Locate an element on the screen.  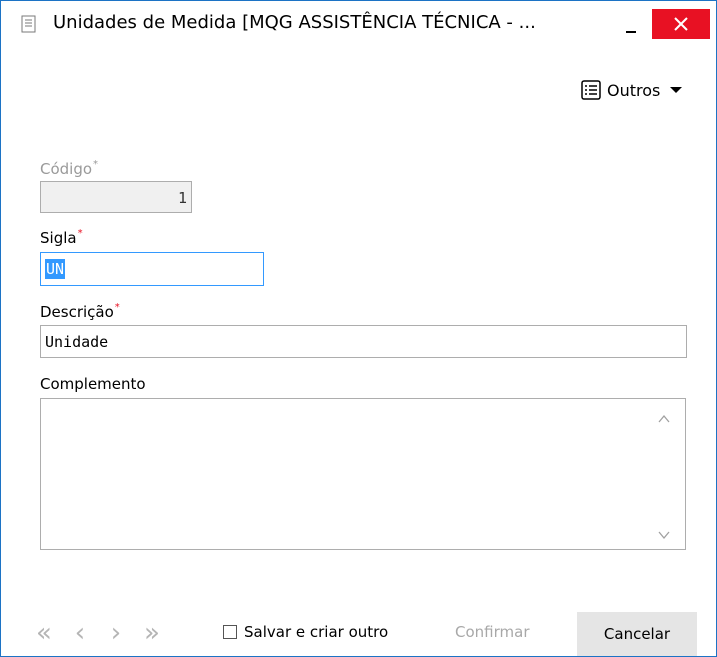
sigla-label: Sigla* is located at coordinates (61, 237).